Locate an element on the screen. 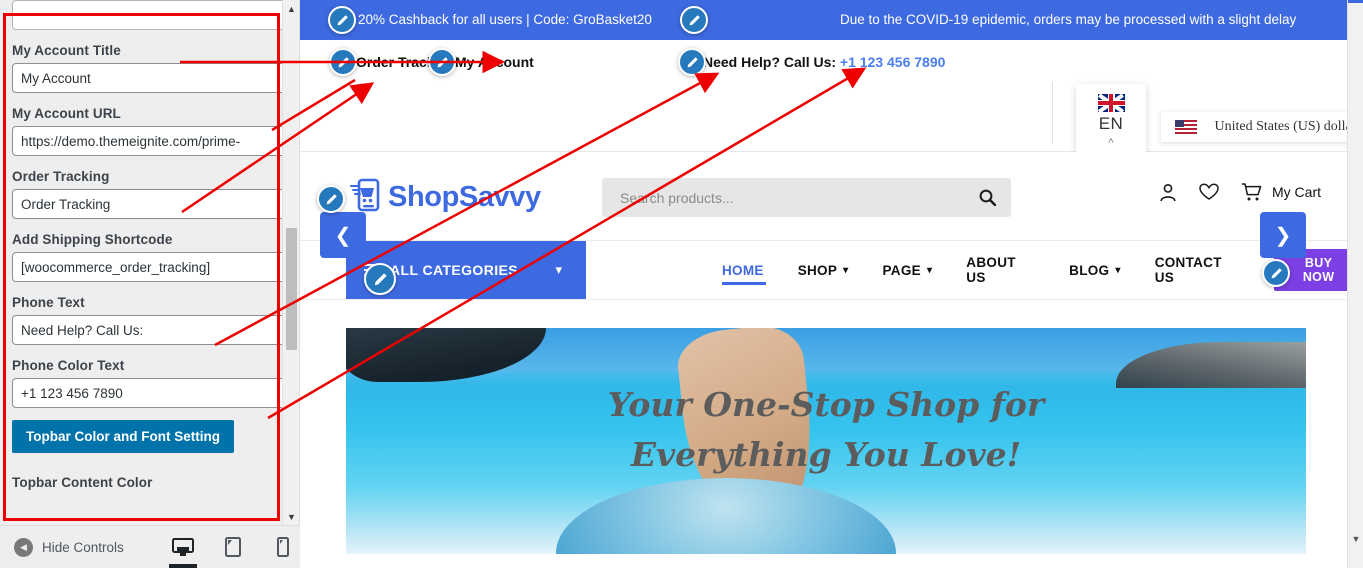 This screenshot has width=1363, height=568. nav-item-label: ABOUT US is located at coordinates (991, 270).